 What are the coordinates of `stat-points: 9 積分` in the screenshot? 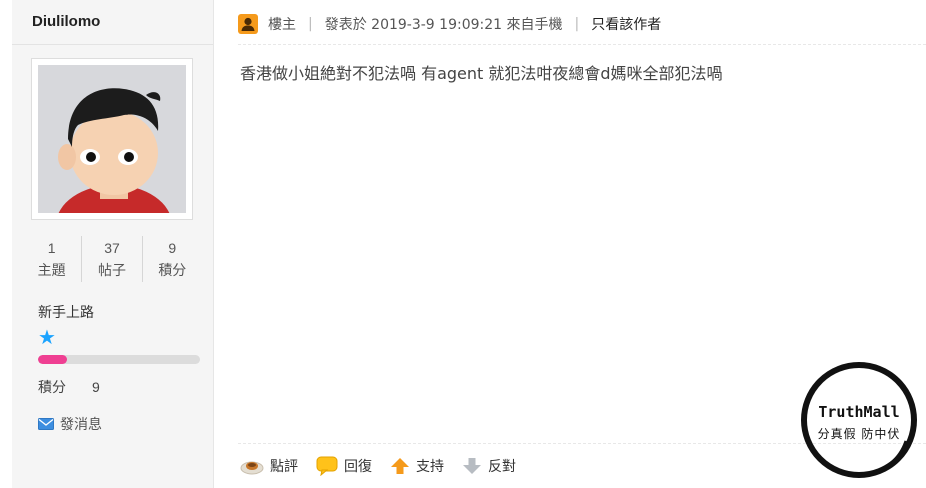 It's located at (171, 259).